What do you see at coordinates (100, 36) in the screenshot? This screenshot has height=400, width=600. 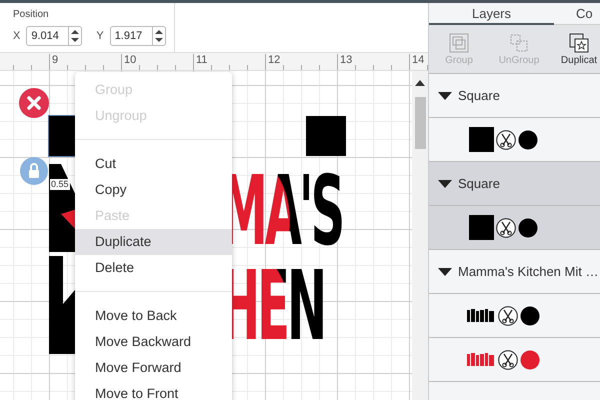 I see `y-label: Y` at bounding box center [100, 36].